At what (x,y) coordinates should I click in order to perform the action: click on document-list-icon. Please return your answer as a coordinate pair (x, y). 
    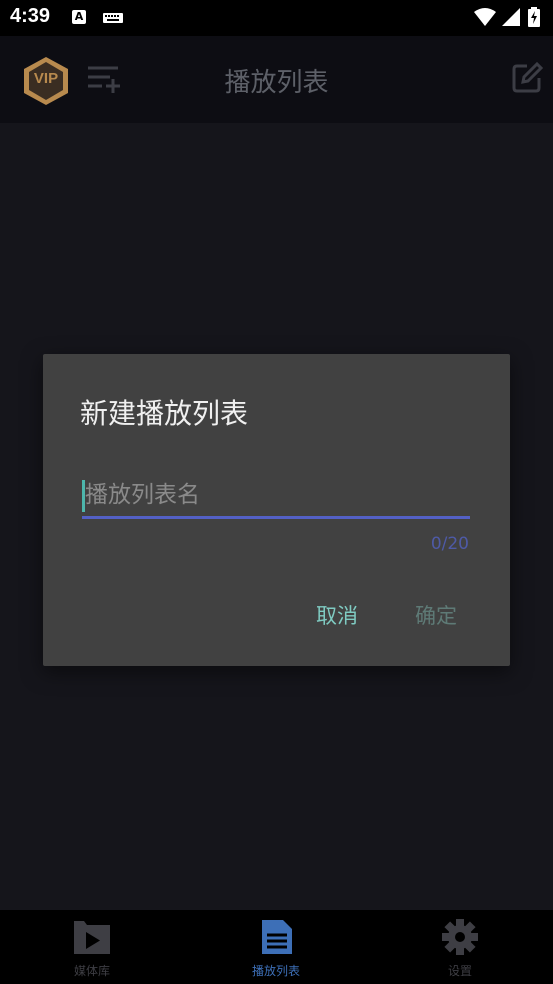
    Looking at the image, I should click on (277, 937).